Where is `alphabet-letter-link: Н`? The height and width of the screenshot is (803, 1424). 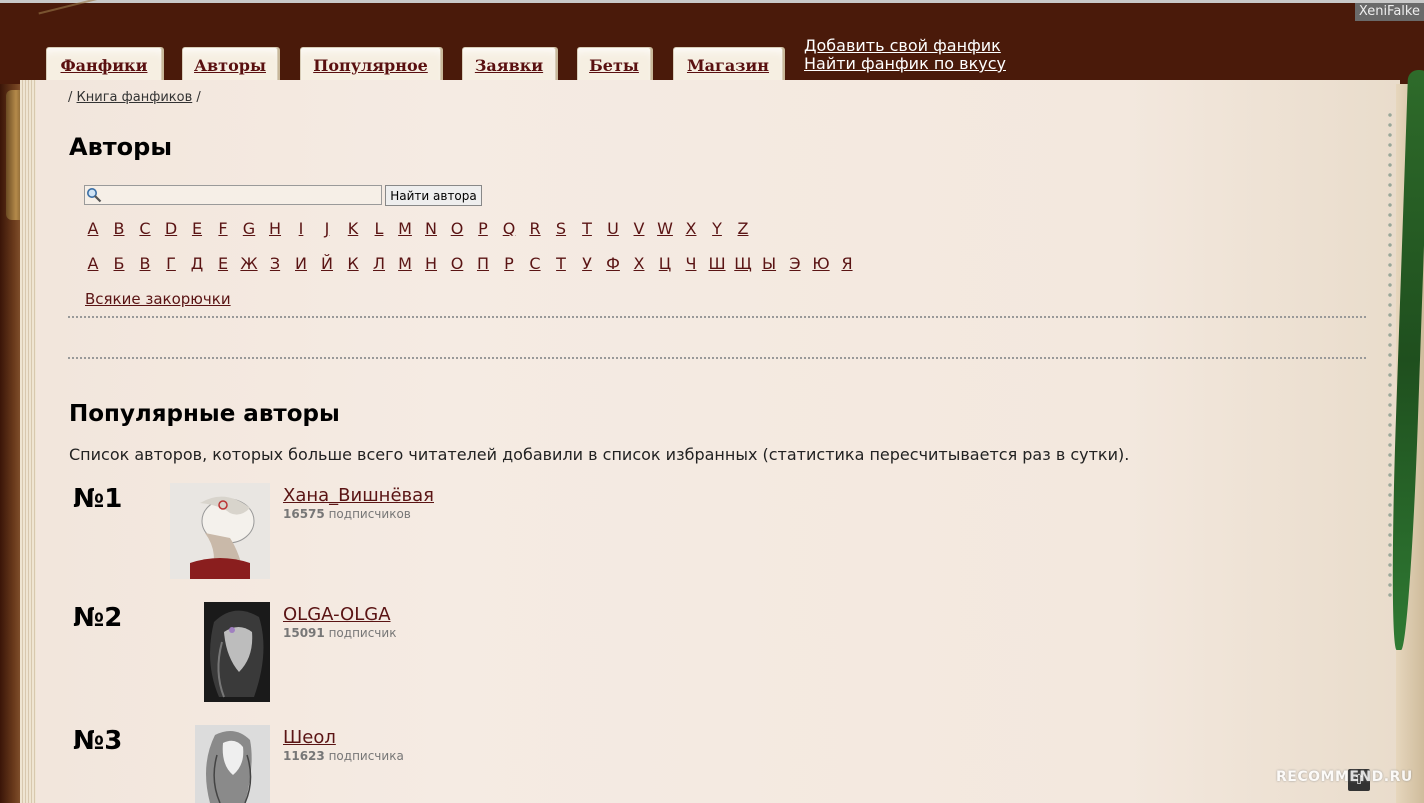
alphabet-letter-link: Н is located at coordinates (431, 263).